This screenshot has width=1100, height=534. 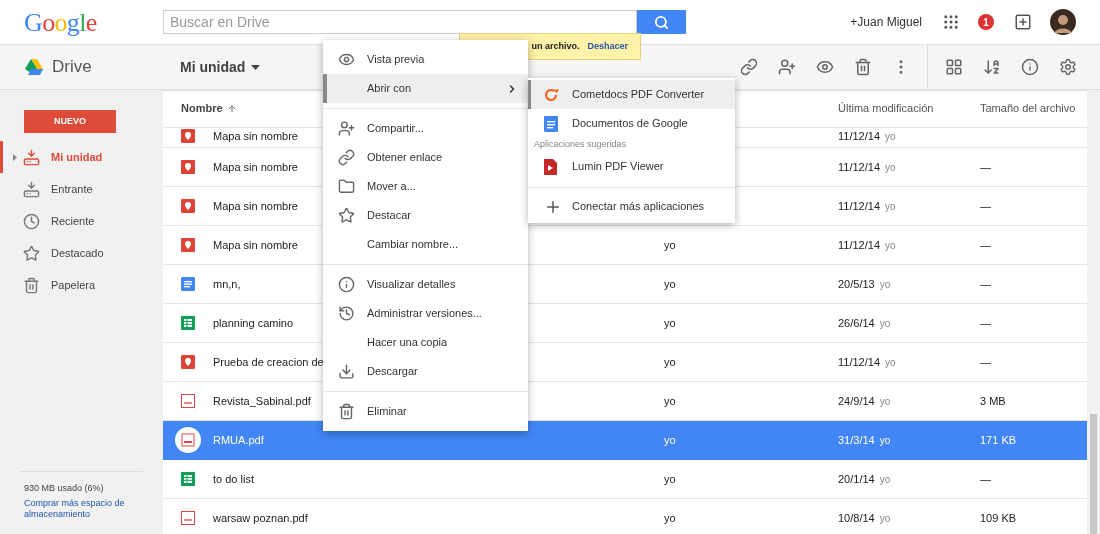 I want to click on file-row: to do list yo 20/1/14 yo —, so click(x=625, y=479).